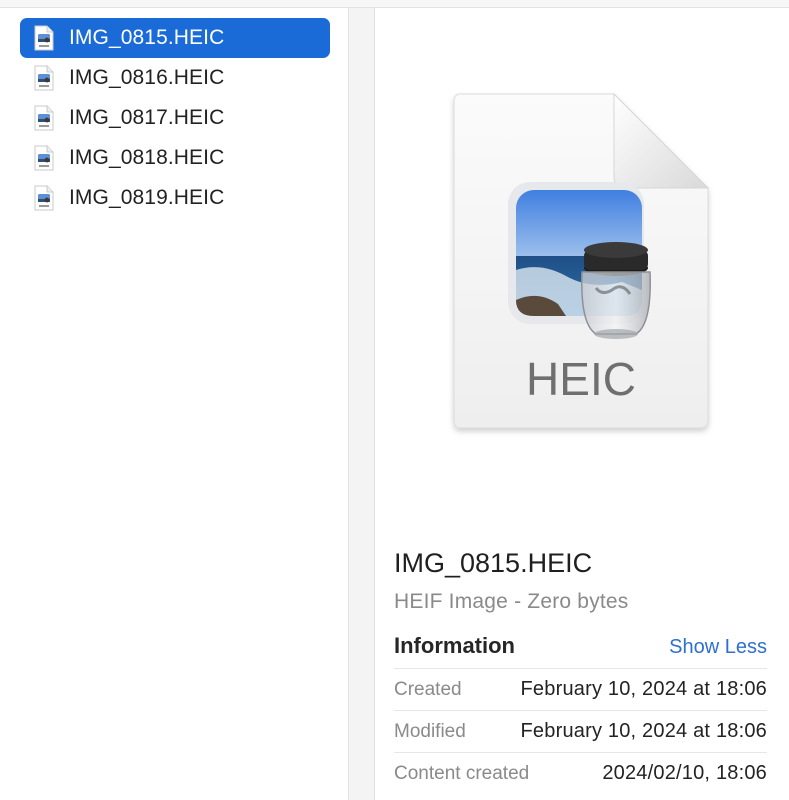 The height and width of the screenshot is (800, 789). What do you see at coordinates (147, 77) in the screenshot?
I see `file-name-label: IMG_0816.HEIC` at bounding box center [147, 77].